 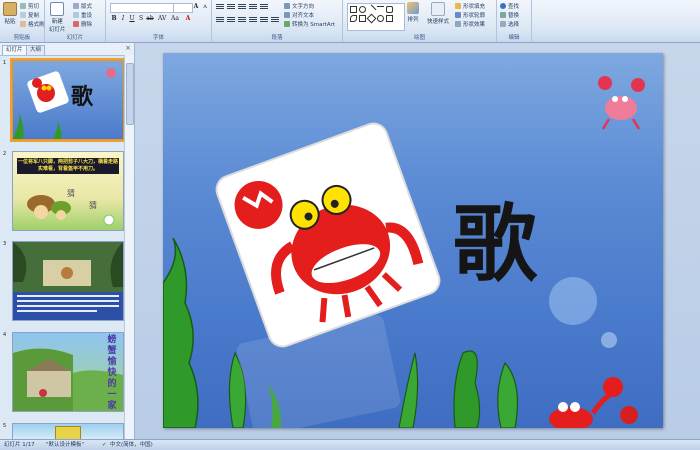 I want to click on slides-label: 幻灯片, so click(x=75, y=38).